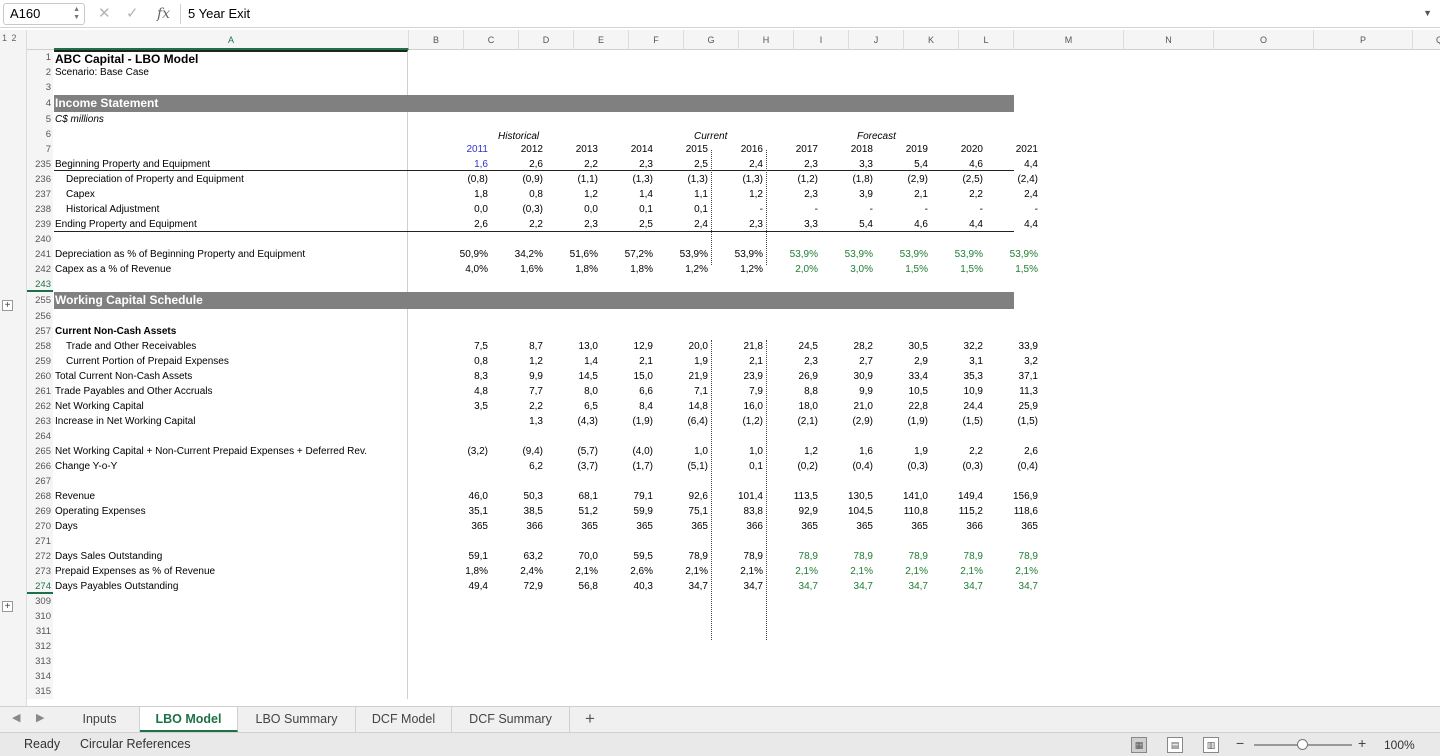 The height and width of the screenshot is (756, 1440). I want to click on value-cell: 1,2%, so click(683, 269).